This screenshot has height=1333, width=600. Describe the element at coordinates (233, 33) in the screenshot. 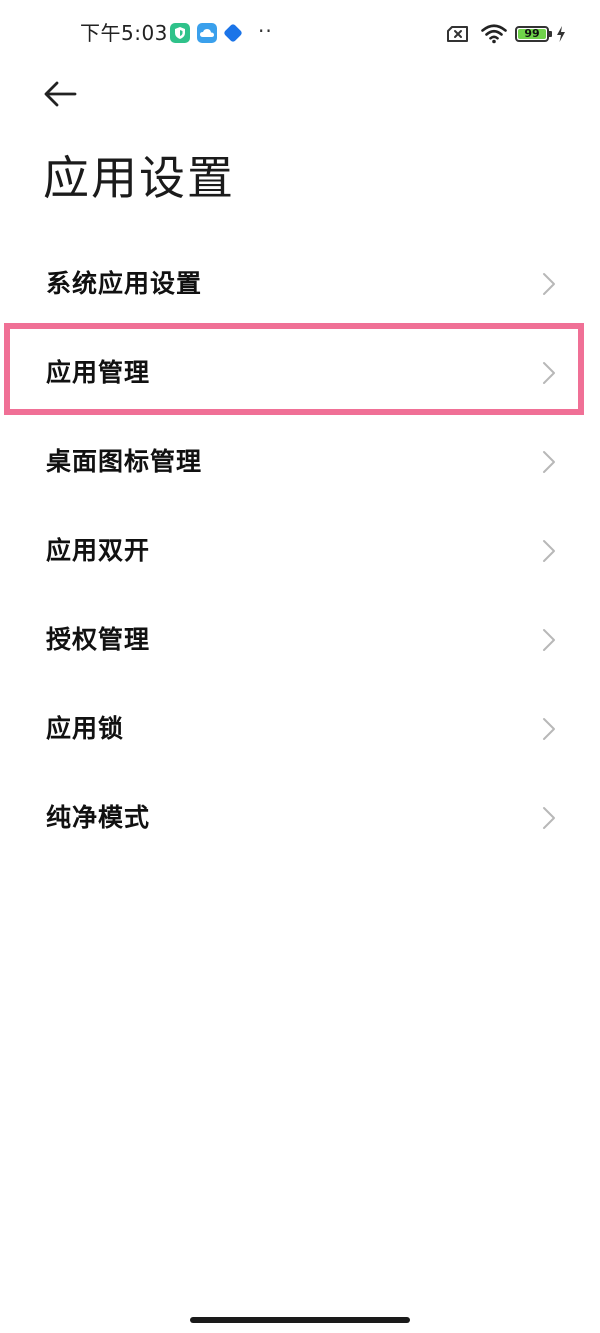

I see `diamond-app-icon` at that location.